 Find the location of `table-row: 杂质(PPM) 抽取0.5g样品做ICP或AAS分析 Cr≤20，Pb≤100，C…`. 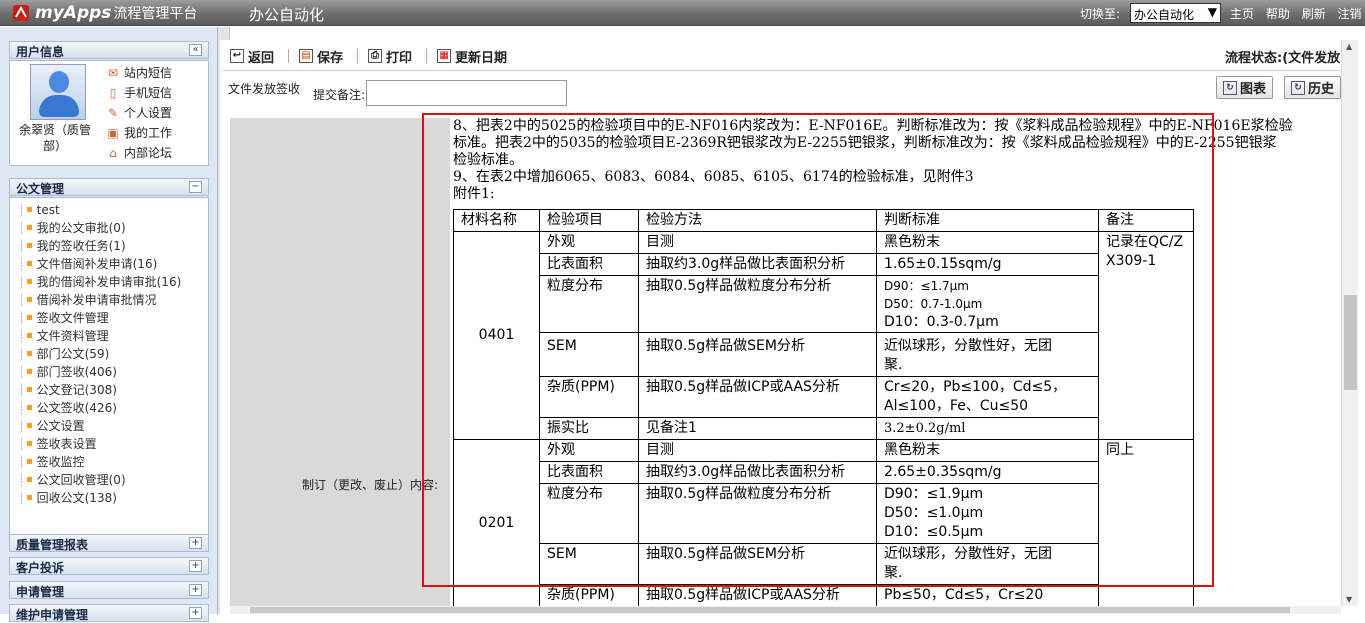

table-row: 杂质(PPM) 抽取0.5g样品做ICP或AAS分析 Cr≤20，Pb≤100，C… is located at coordinates (824, 397).